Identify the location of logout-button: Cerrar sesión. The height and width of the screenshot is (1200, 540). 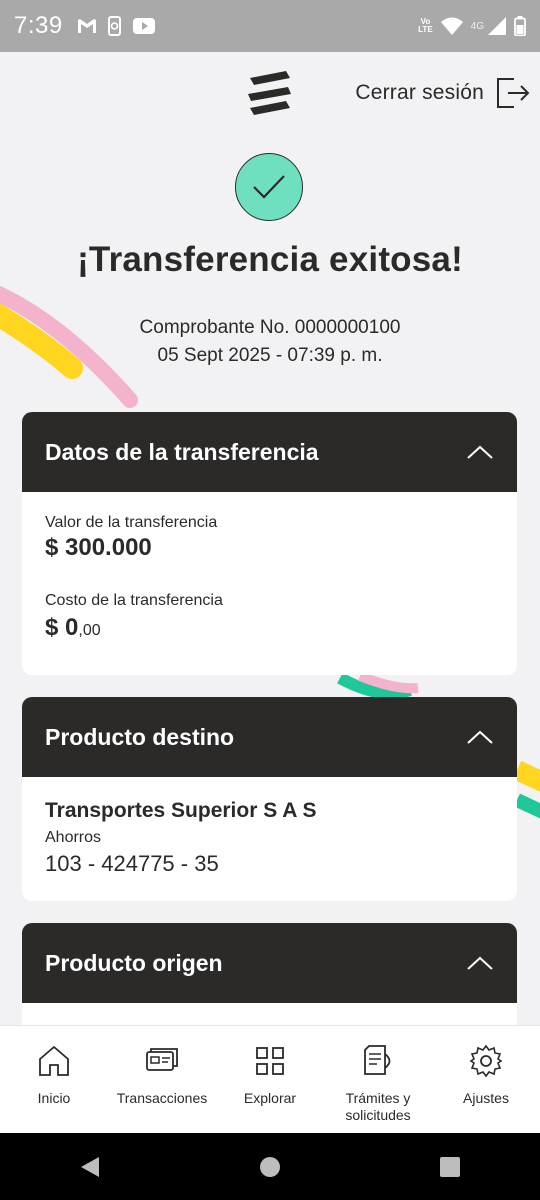
(442, 93).